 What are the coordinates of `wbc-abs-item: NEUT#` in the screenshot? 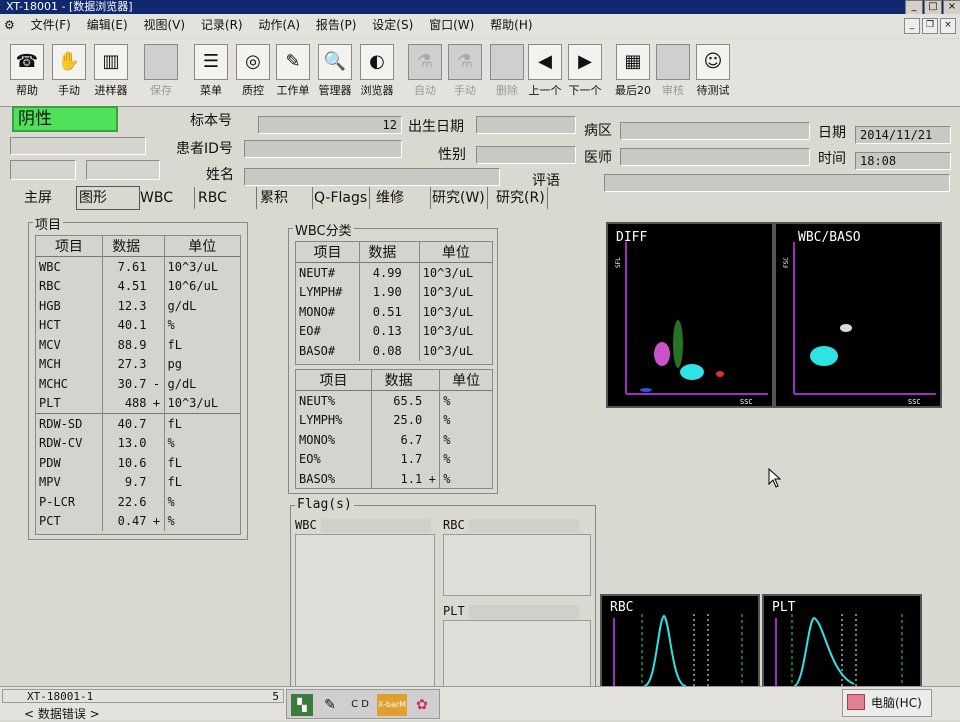 It's located at (328, 272).